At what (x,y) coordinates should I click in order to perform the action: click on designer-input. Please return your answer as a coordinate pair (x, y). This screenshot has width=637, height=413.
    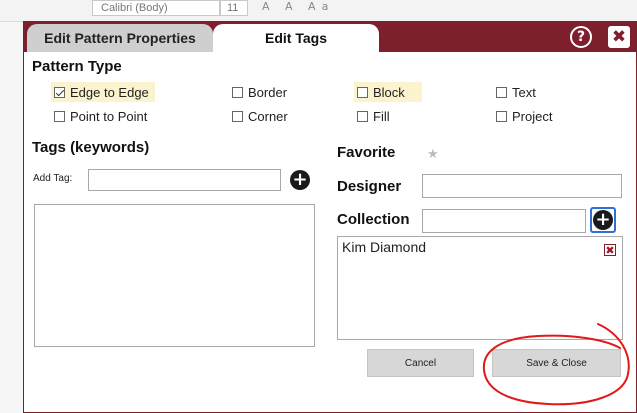
    Looking at the image, I should click on (522, 186).